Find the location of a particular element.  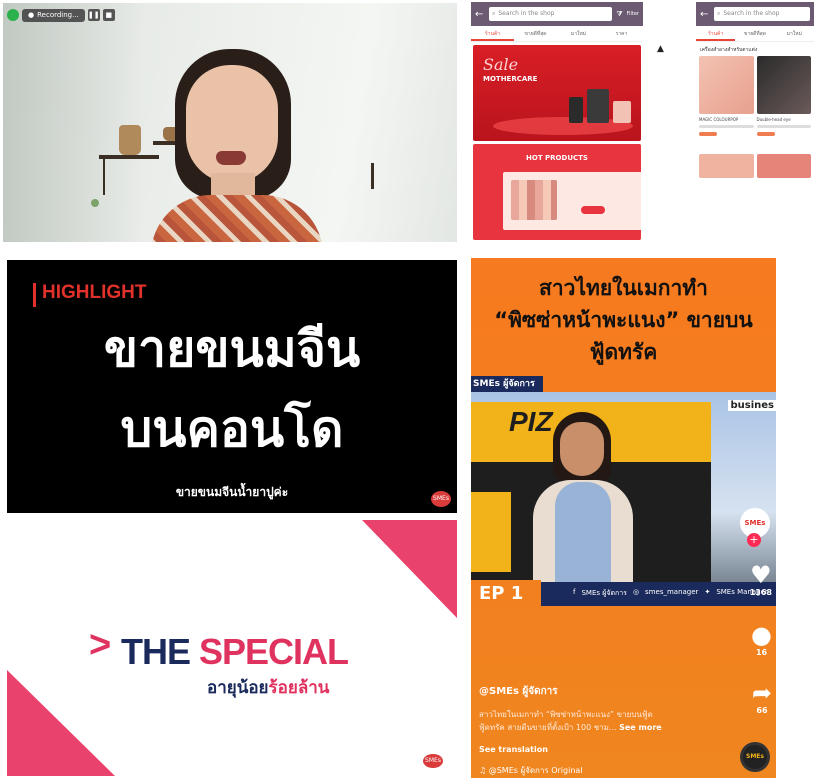

headline-line1: สาวไทยในเมกาทำ is located at coordinates (623, 288).